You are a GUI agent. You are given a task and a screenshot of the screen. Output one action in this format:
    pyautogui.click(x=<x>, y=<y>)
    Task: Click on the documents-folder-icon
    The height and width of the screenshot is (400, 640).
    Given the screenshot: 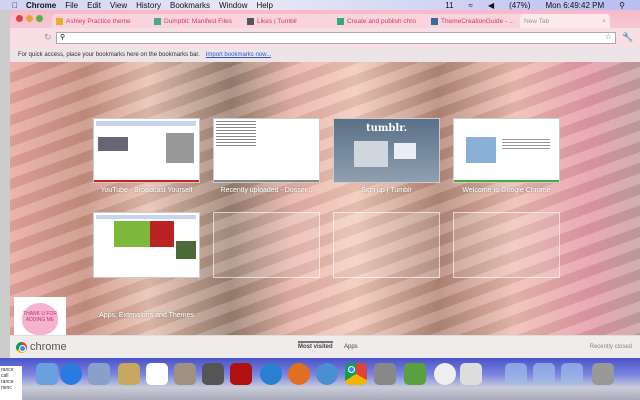 What is the action you would take?
    pyautogui.click(x=544, y=374)
    